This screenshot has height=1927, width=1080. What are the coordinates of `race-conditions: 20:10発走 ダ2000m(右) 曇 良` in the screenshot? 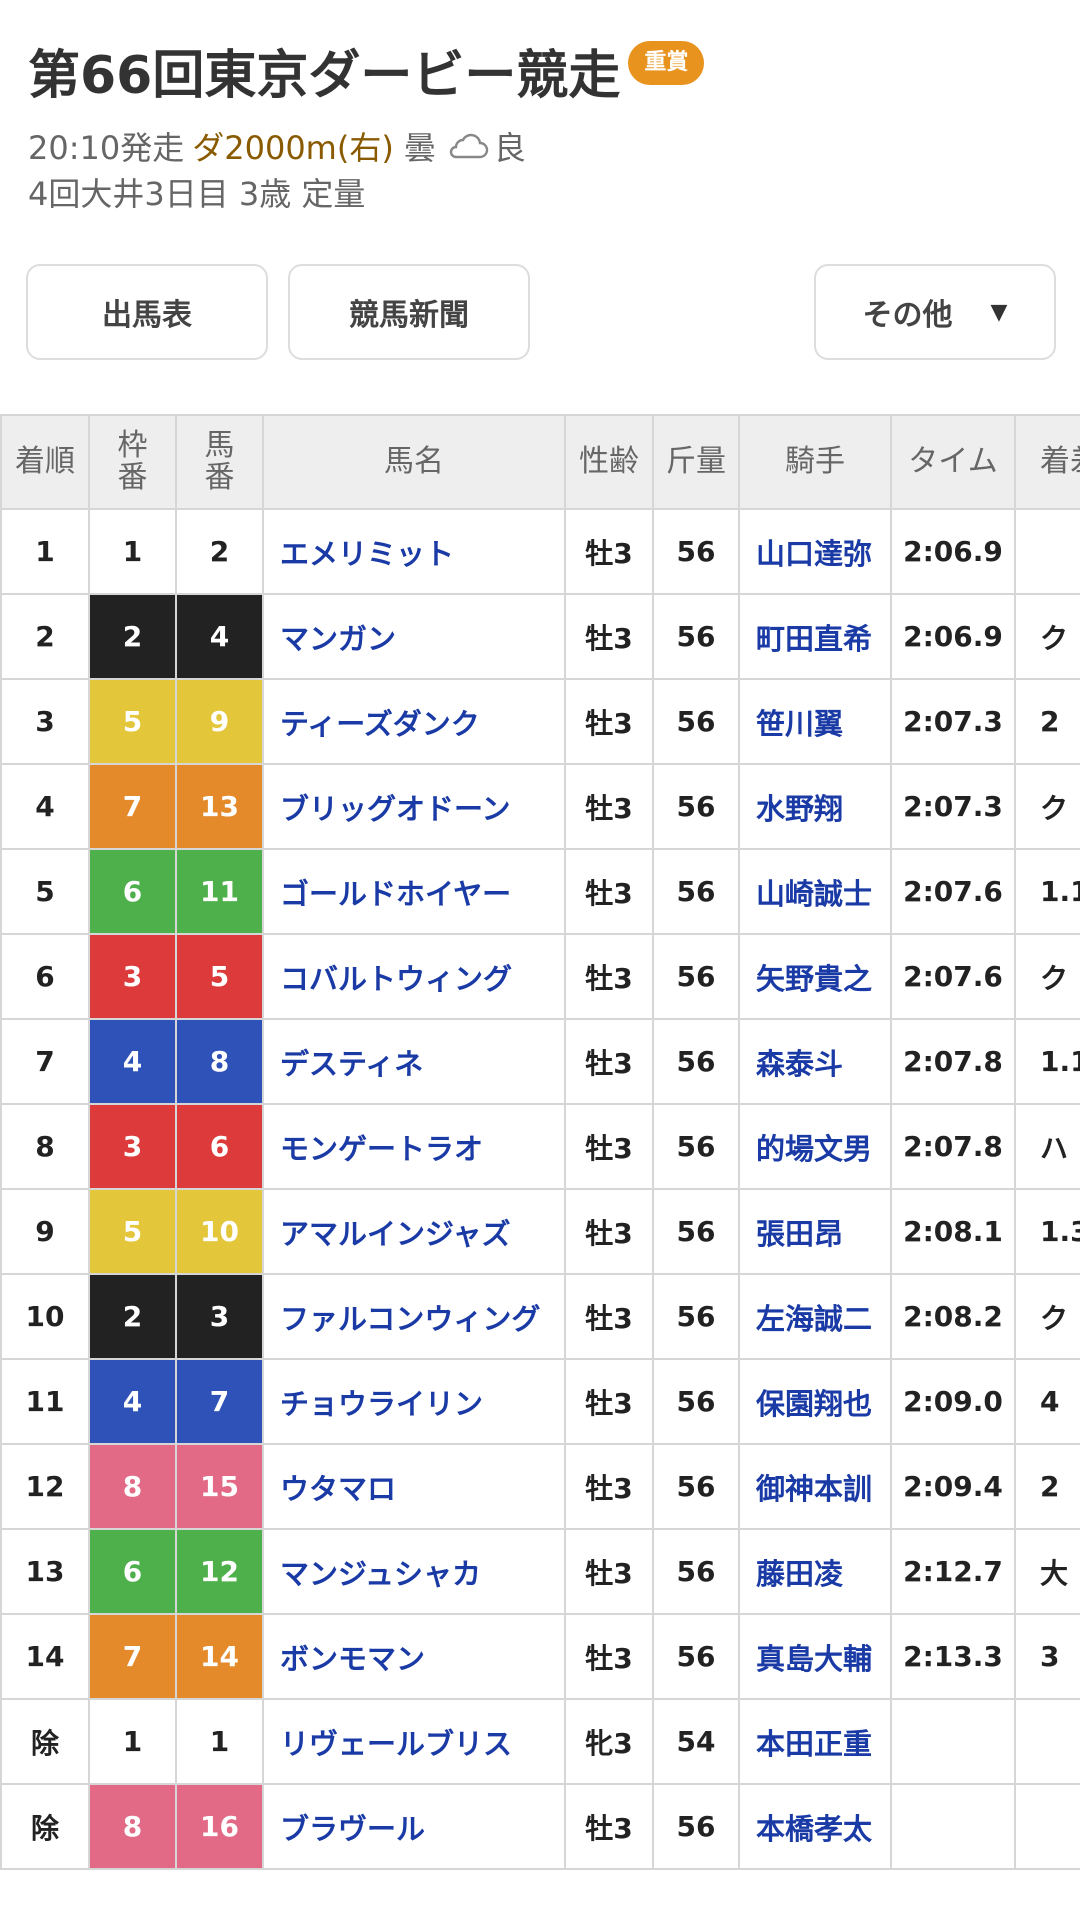 It's located at (543, 146).